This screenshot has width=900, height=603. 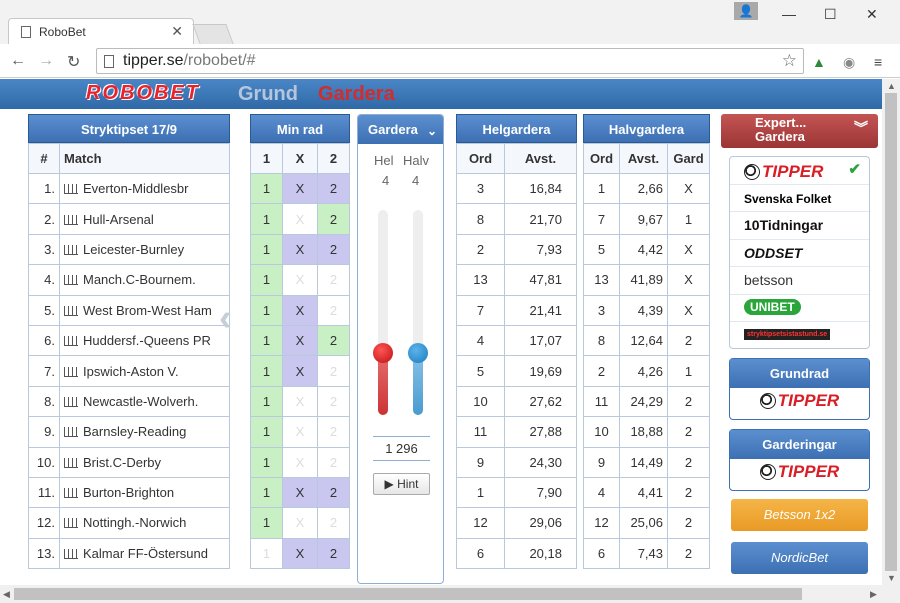 What do you see at coordinates (891, 86) in the screenshot?
I see `scroll-up-icon: ▲` at bounding box center [891, 86].